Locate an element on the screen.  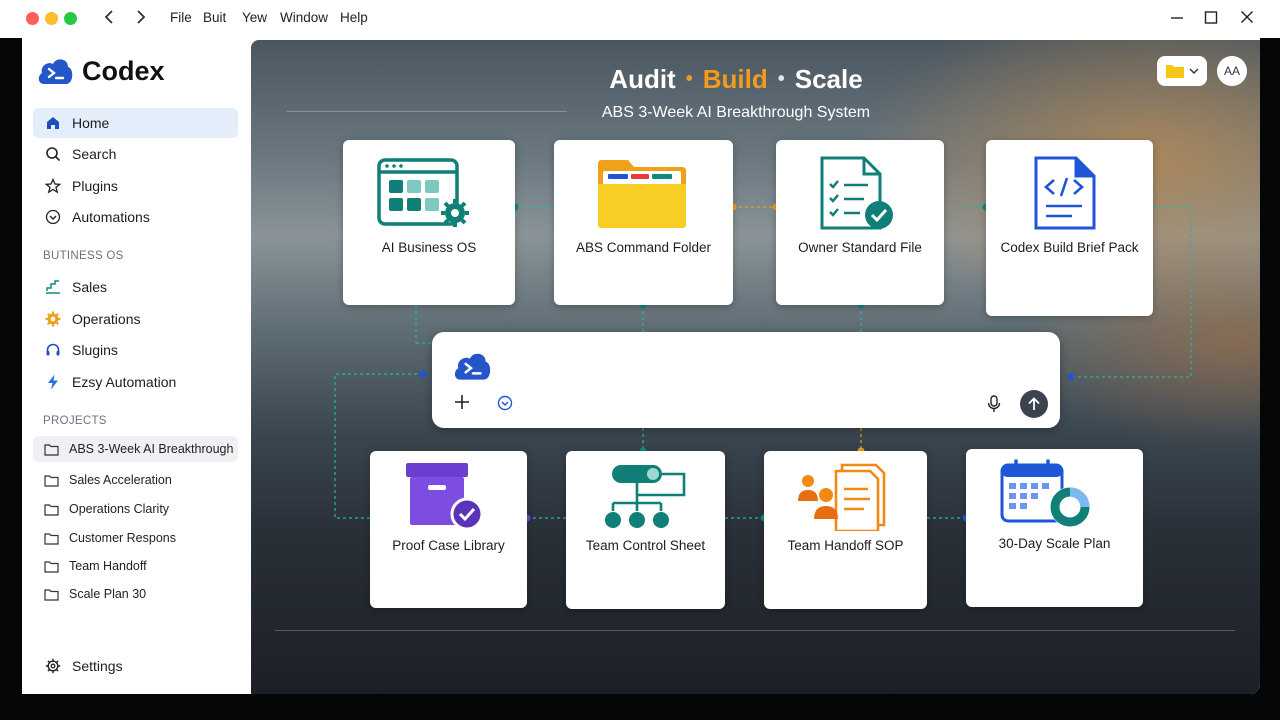
card-owner-standard-file: Owner Standard File is located at coordinates (860, 222).